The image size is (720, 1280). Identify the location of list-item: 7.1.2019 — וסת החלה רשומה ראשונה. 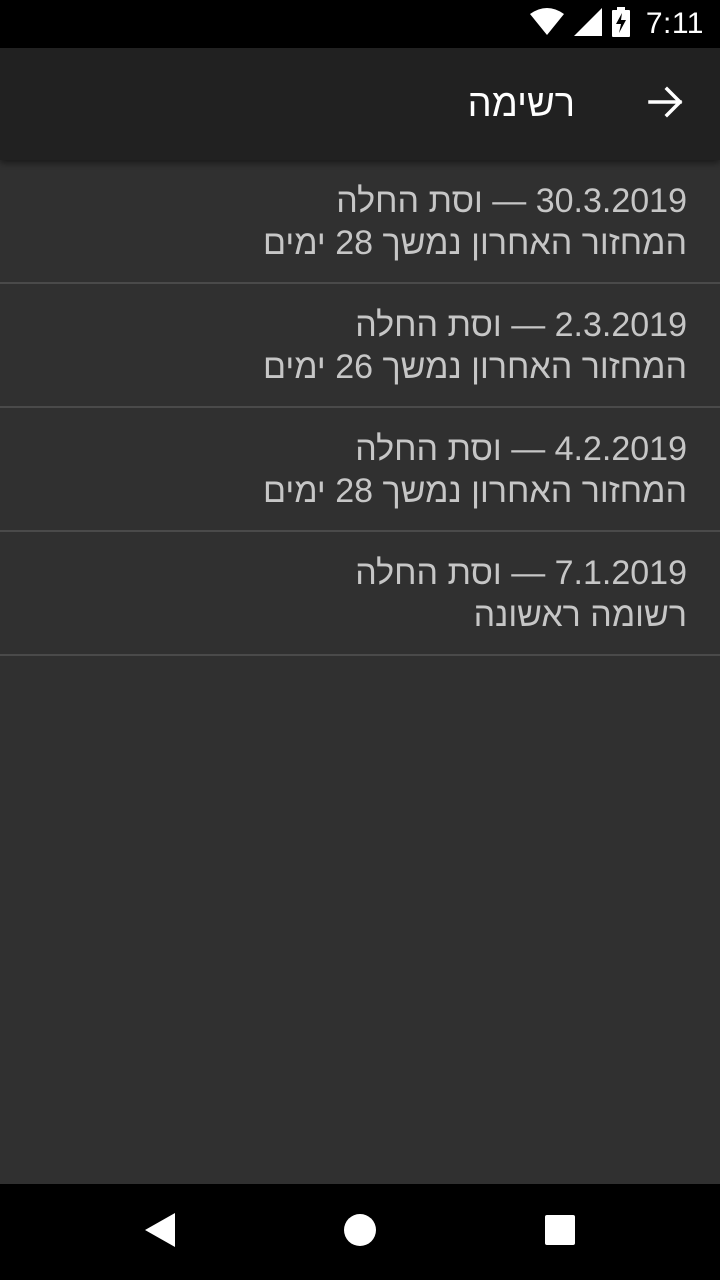
(360, 594).